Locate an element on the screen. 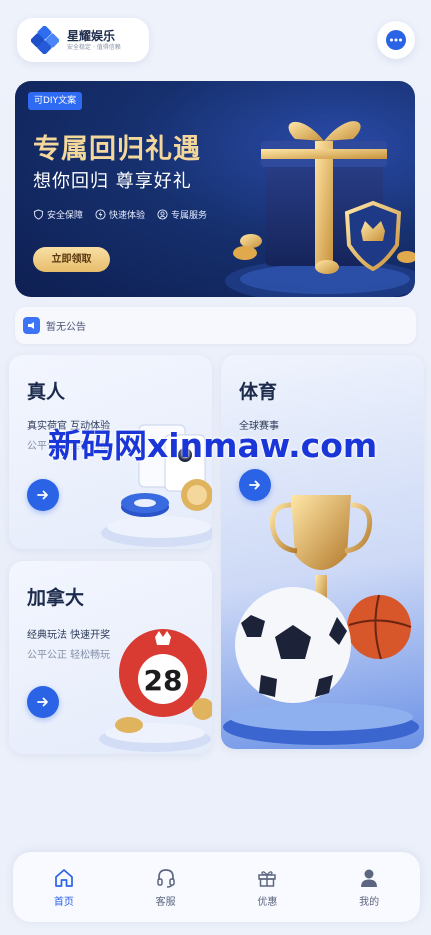 Image resolution: width=431 pixels, height=935 pixels. enter-live-button is located at coordinates (43, 495).